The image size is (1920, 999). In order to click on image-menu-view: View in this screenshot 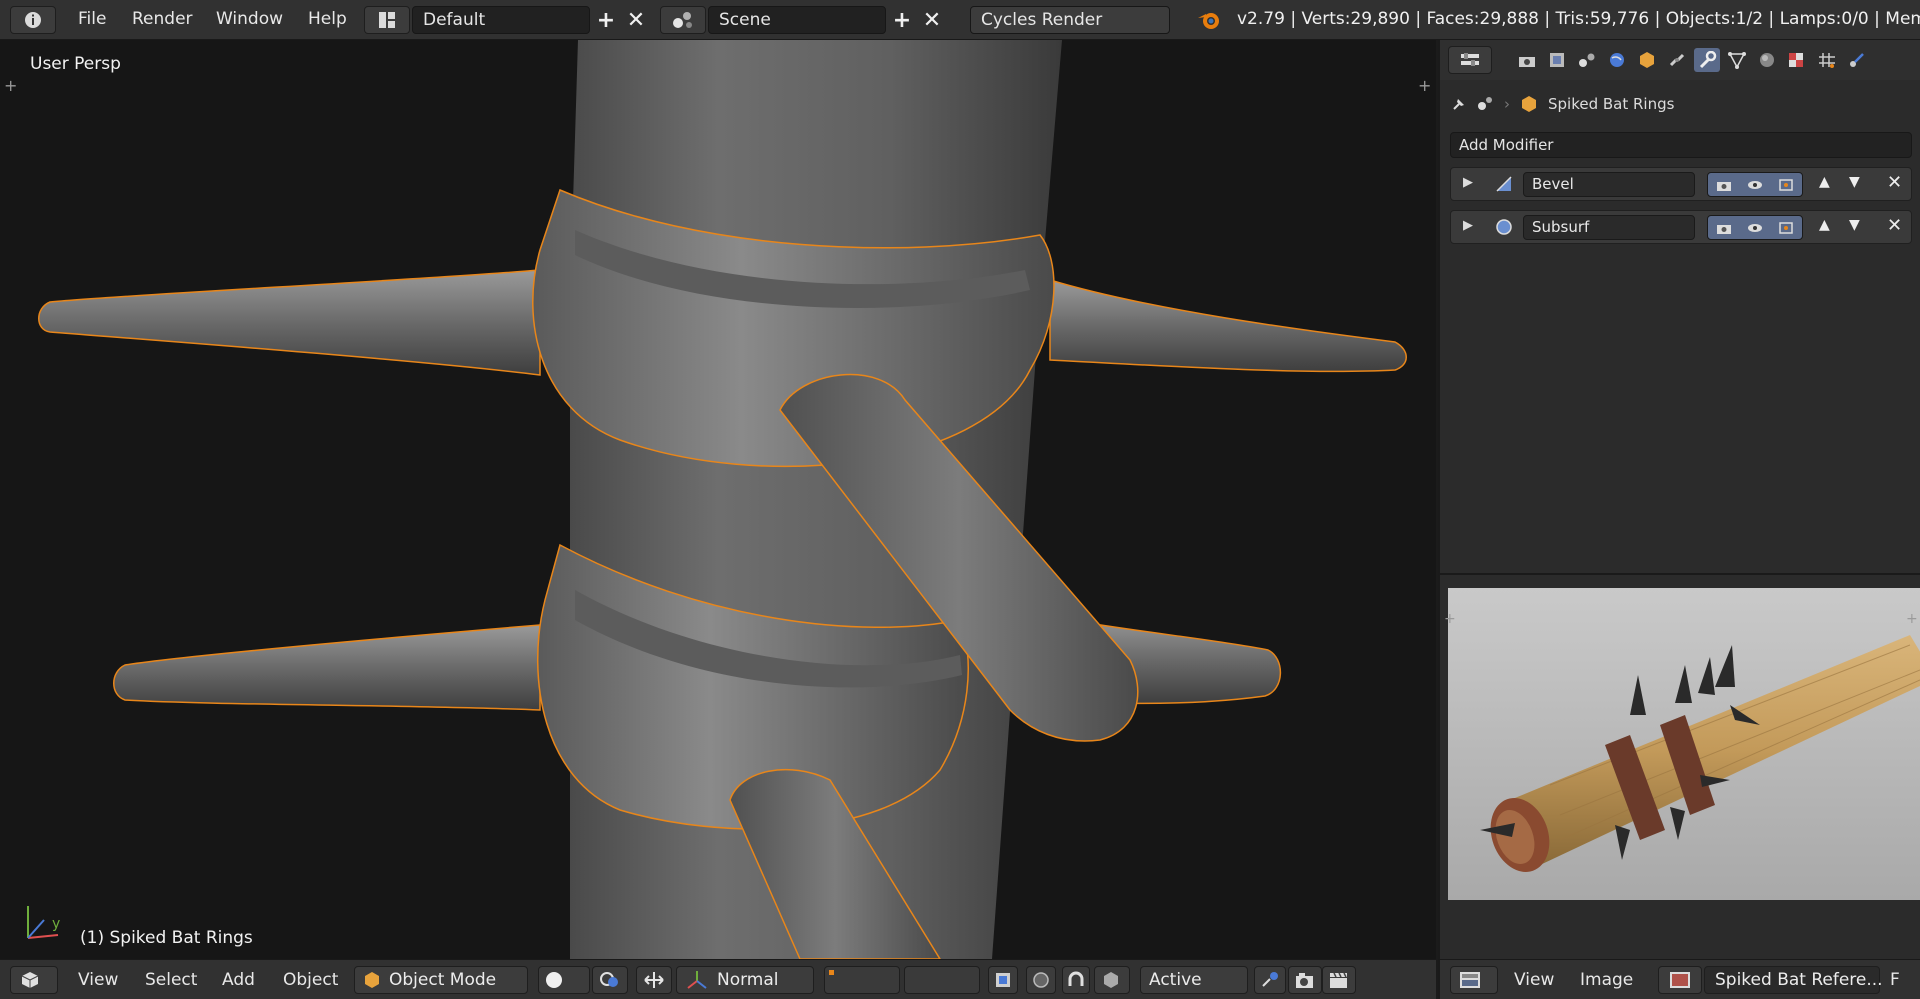, I will do `click(1534, 980)`.